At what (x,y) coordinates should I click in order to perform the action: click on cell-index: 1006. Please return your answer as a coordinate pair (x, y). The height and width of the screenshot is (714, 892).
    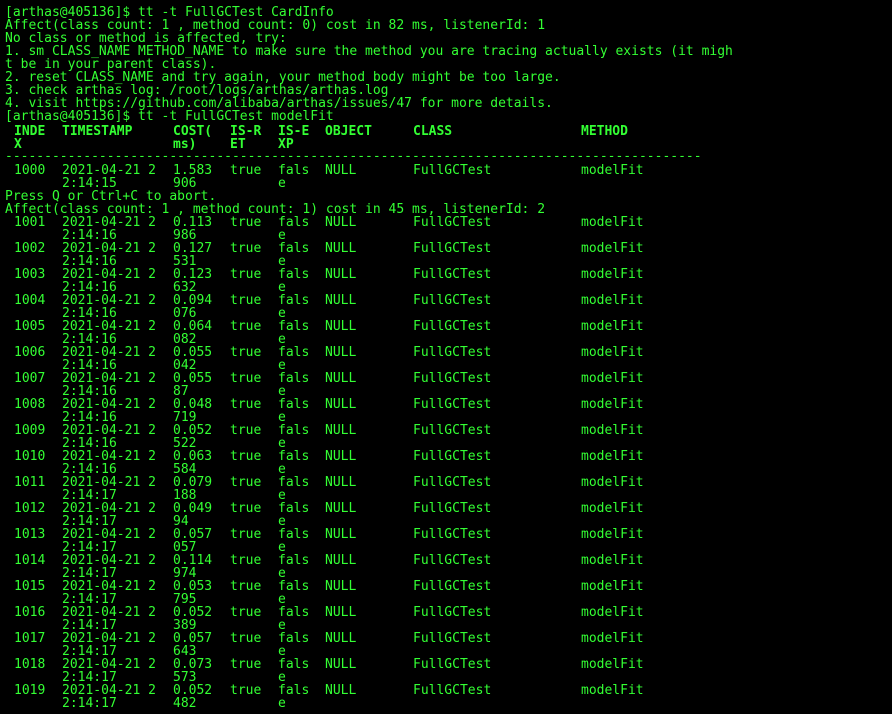
    Looking at the image, I should click on (30, 352).